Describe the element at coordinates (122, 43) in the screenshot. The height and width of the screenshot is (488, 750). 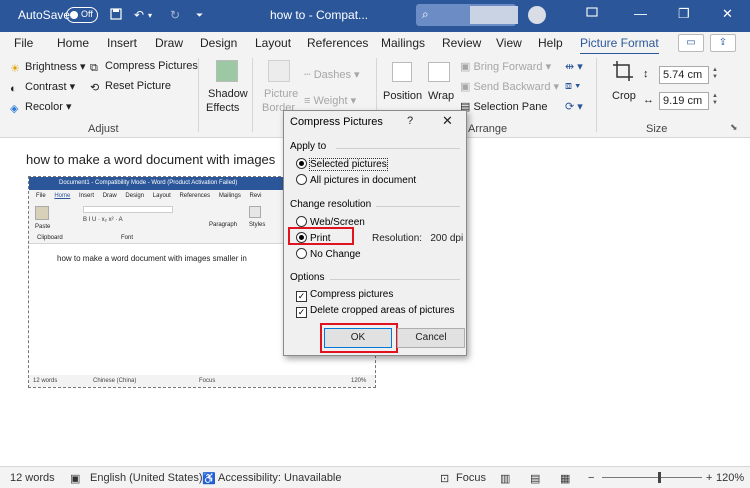
I see `tab-insert: Insert` at that location.